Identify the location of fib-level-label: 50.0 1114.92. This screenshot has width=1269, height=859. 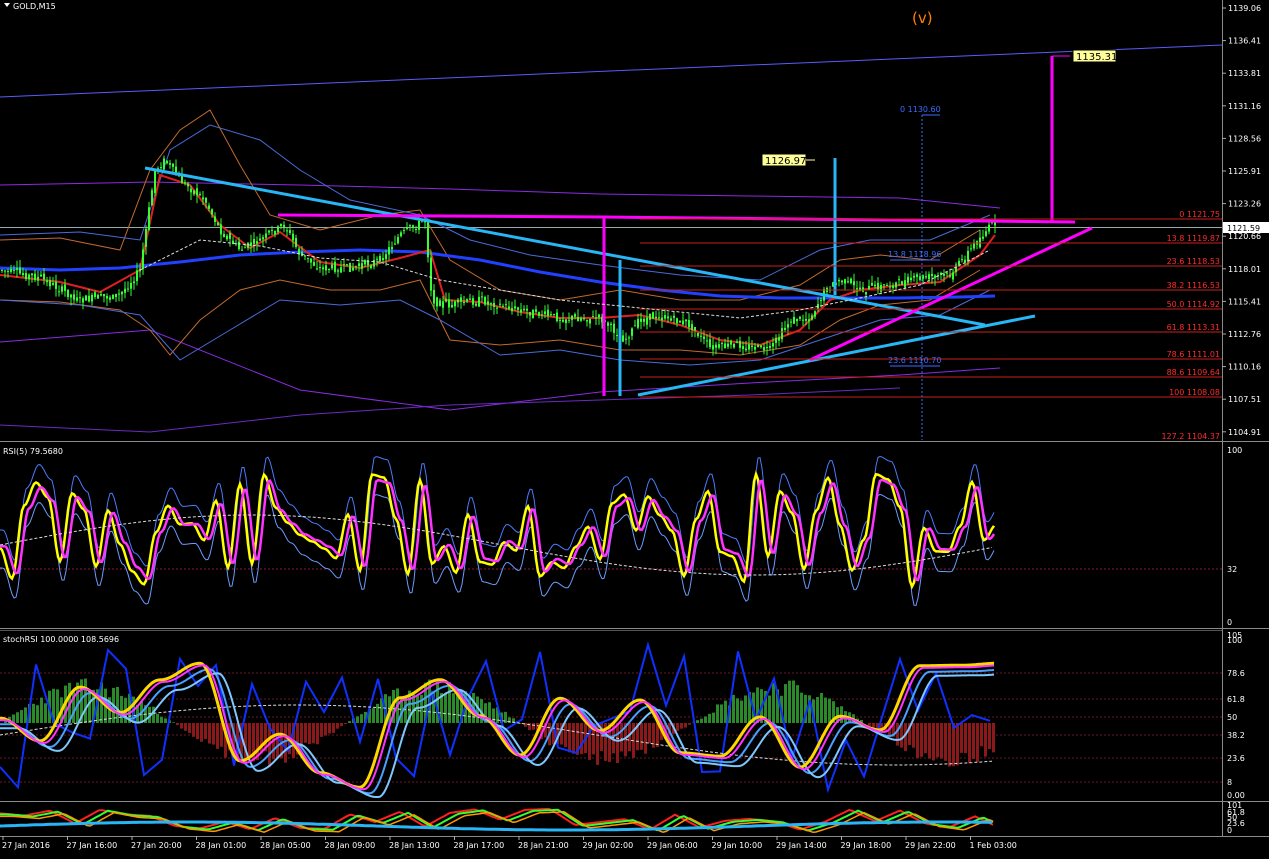
(1193, 304).